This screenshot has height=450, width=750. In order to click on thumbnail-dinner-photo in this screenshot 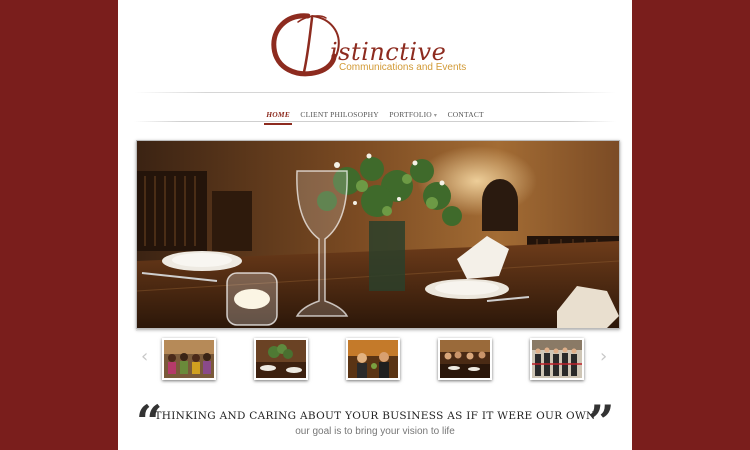, I will do `click(465, 359)`.